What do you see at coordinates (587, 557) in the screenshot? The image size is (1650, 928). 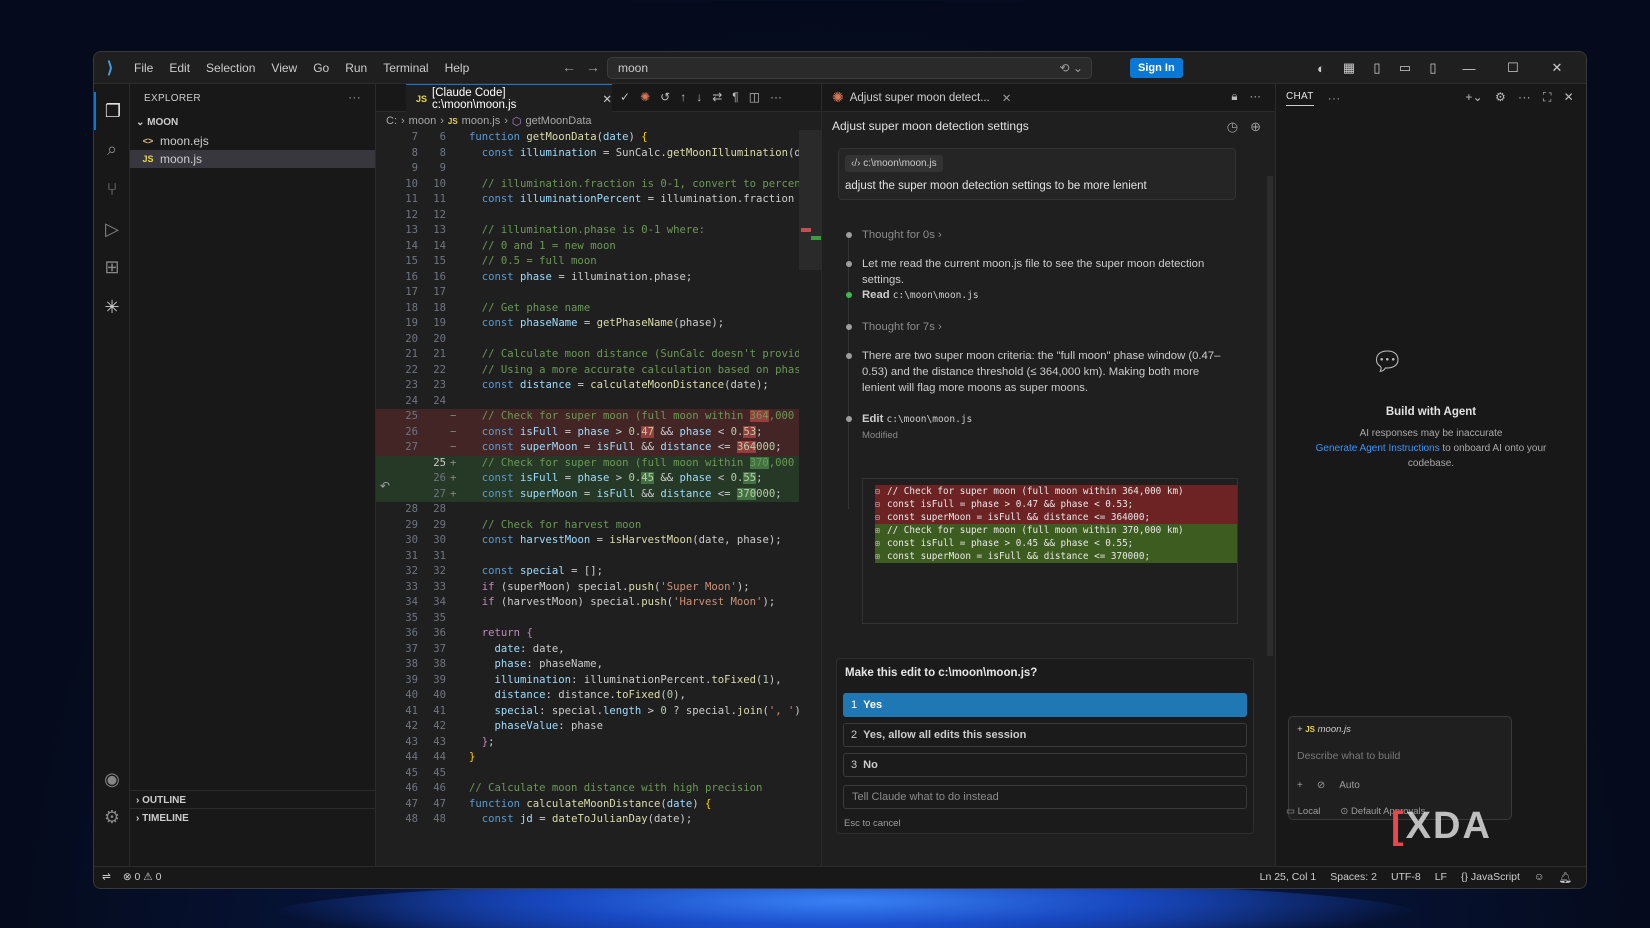 I see `code-line: 31 31` at bounding box center [587, 557].